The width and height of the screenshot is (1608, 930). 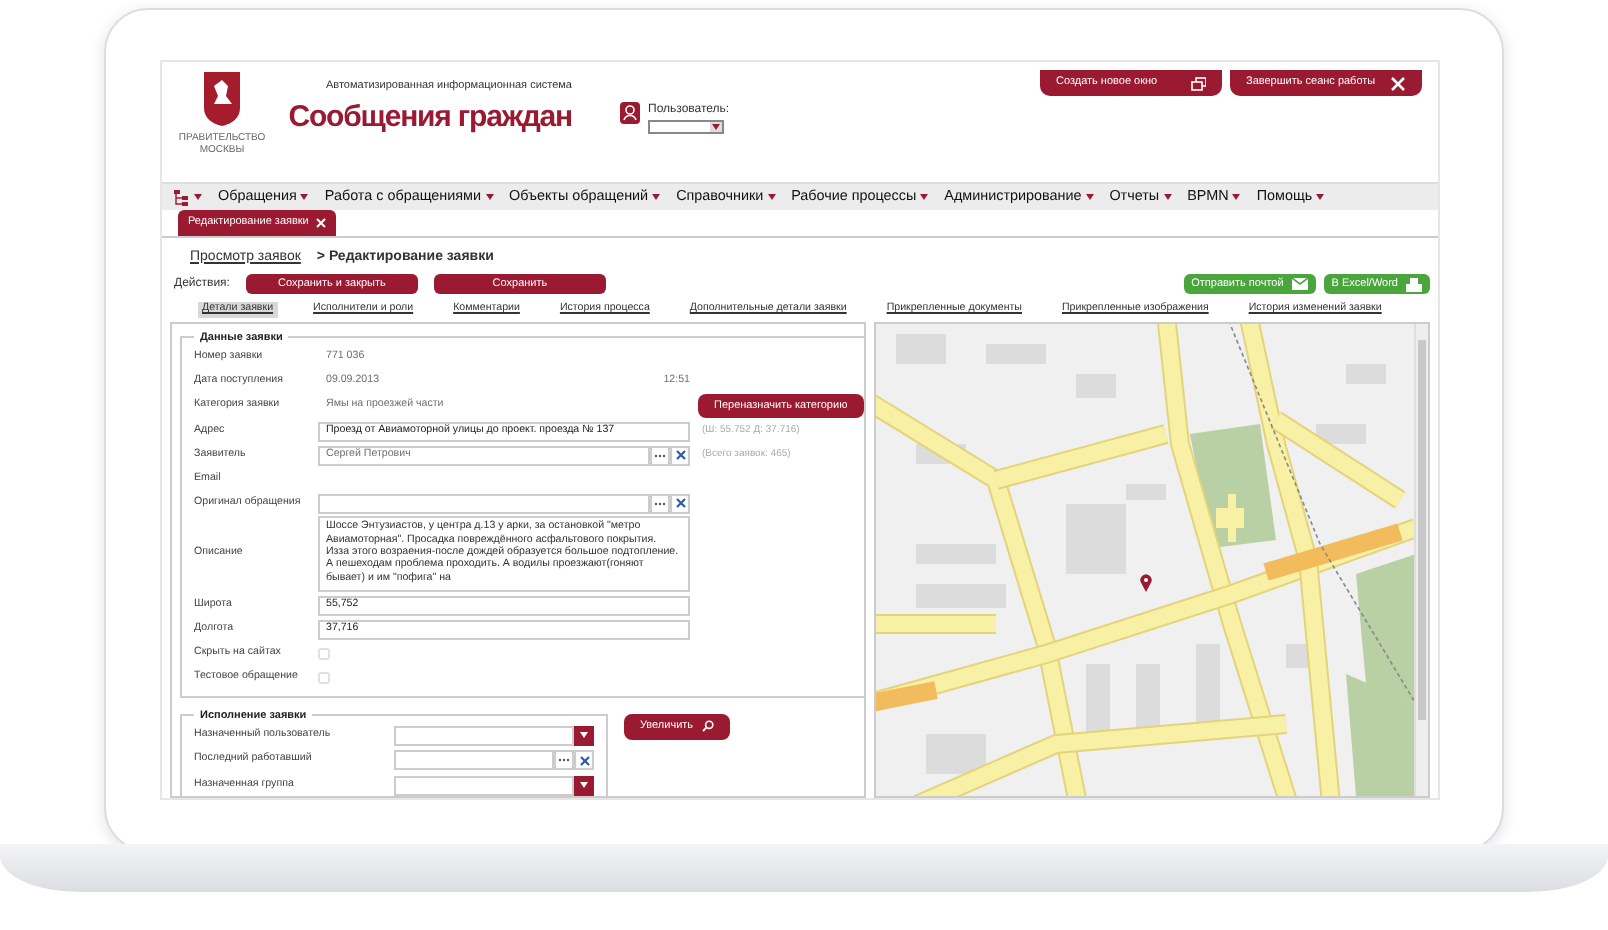 I want to click on windows-icon, so click(x=1198, y=83).